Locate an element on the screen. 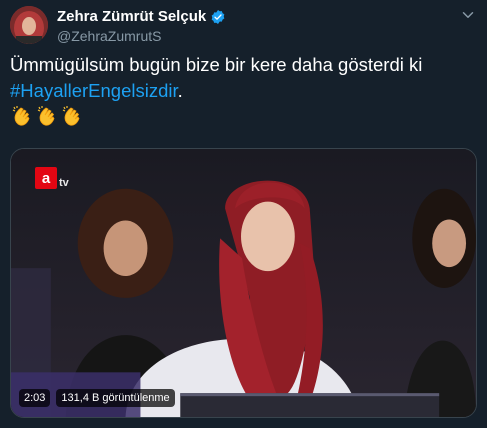  channel-logo-text: tv is located at coordinates (64, 183).